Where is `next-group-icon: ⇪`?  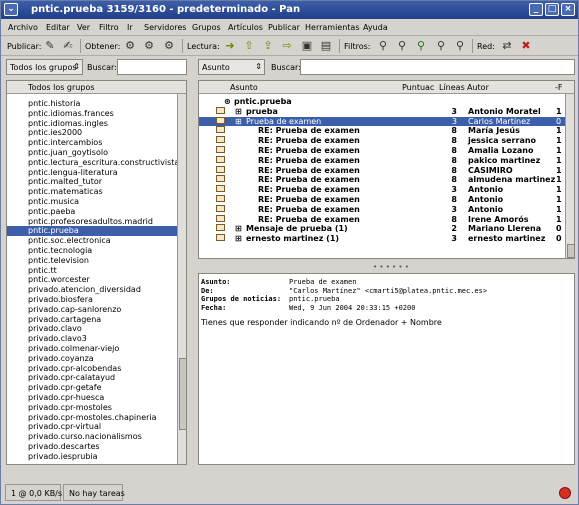 next-group-icon: ⇪ is located at coordinates (268, 46).